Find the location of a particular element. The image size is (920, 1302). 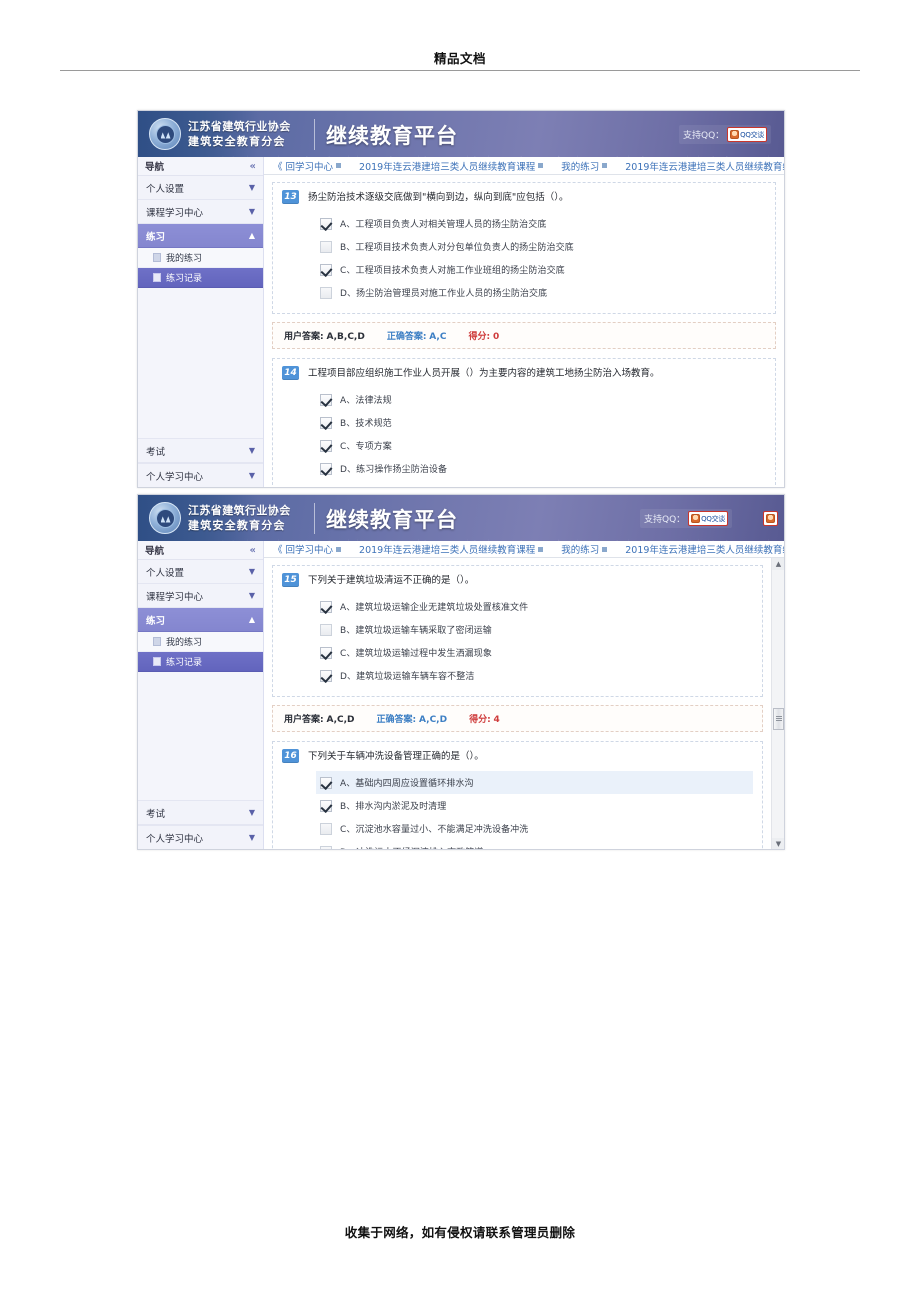

option-label: B、排水沟内淤泥及时清理 is located at coordinates (393, 807).